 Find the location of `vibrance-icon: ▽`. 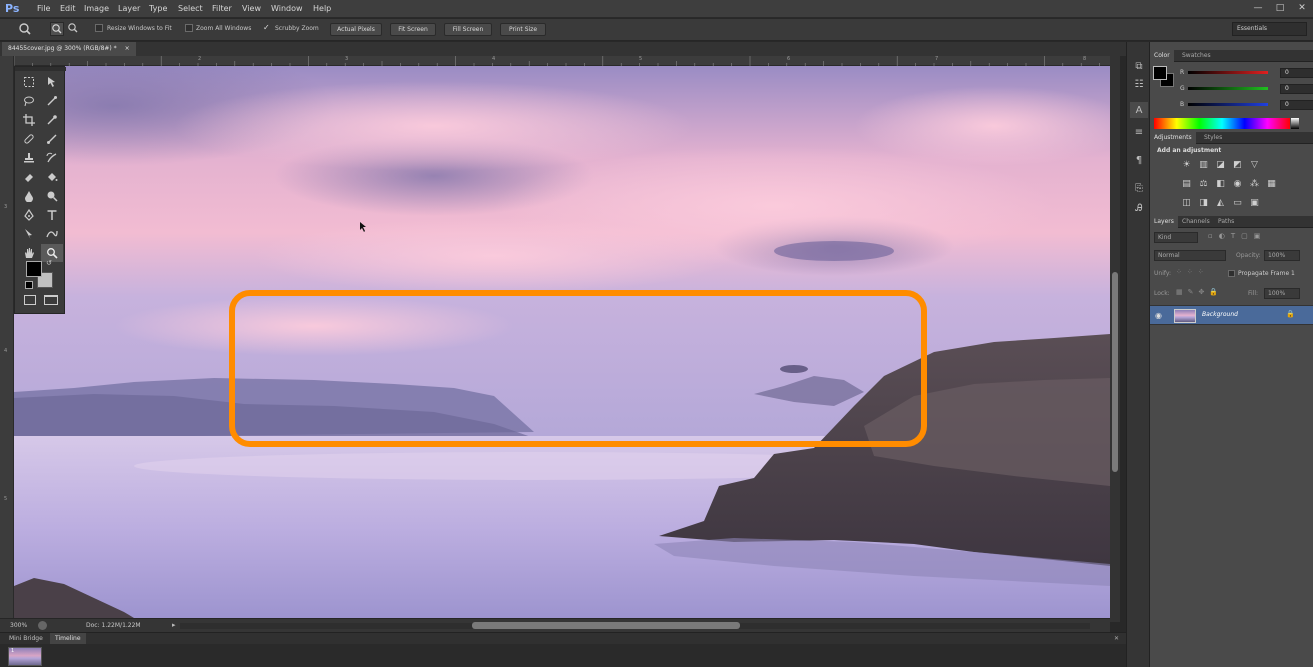

vibrance-icon: ▽ is located at coordinates (1254, 165).